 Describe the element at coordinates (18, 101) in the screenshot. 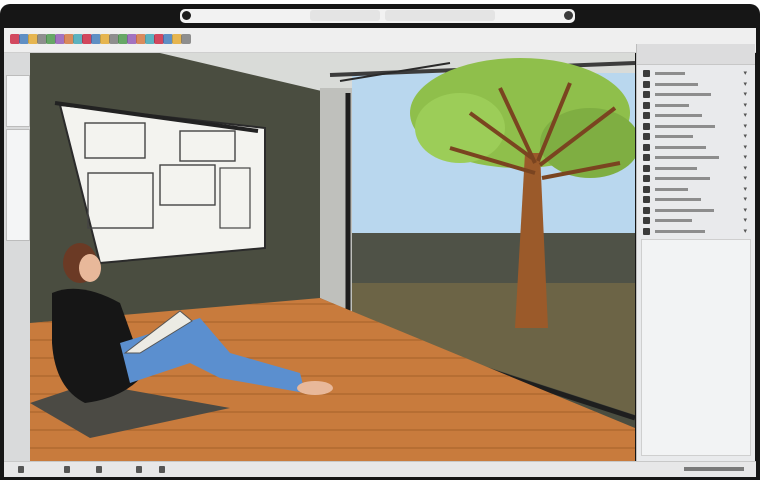

I see `layers-tray` at that location.